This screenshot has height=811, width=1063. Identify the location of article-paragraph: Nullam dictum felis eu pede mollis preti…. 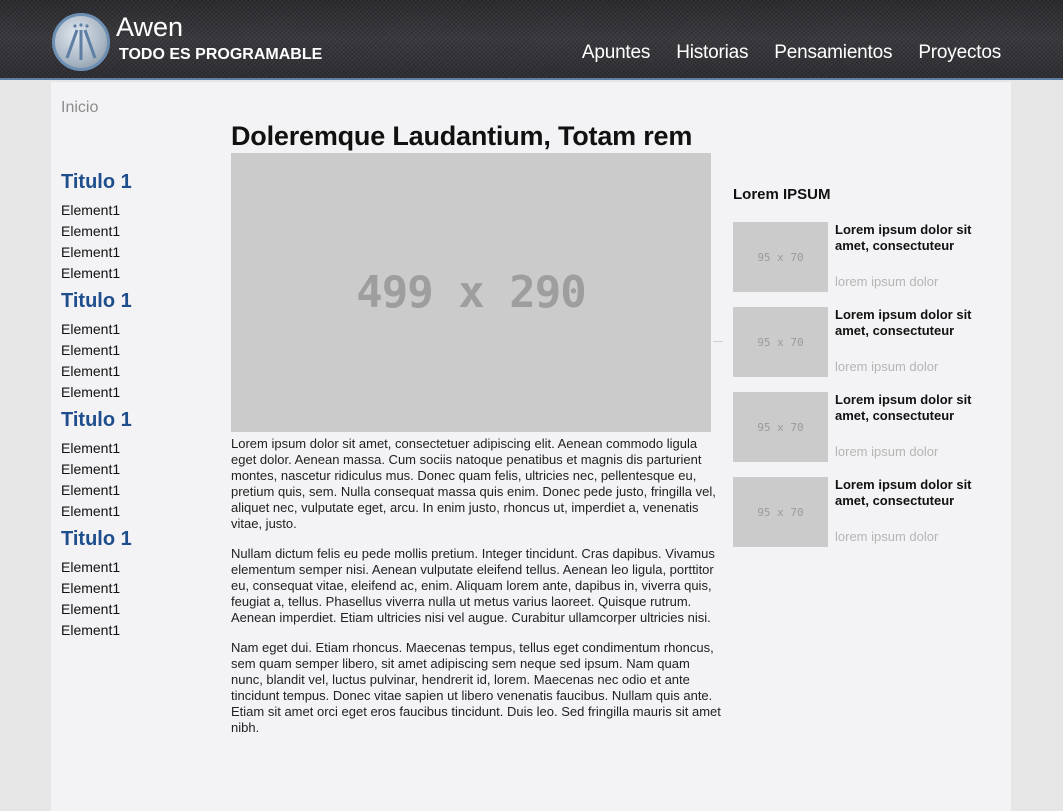
(473, 585).